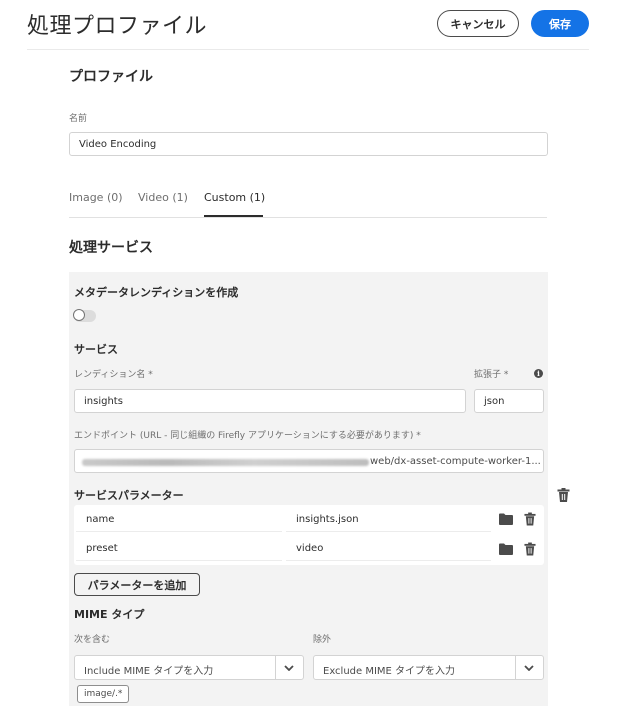 This screenshot has height=706, width=619. Describe the element at coordinates (234, 197) in the screenshot. I see `tab-custom: Custom (1)` at that location.